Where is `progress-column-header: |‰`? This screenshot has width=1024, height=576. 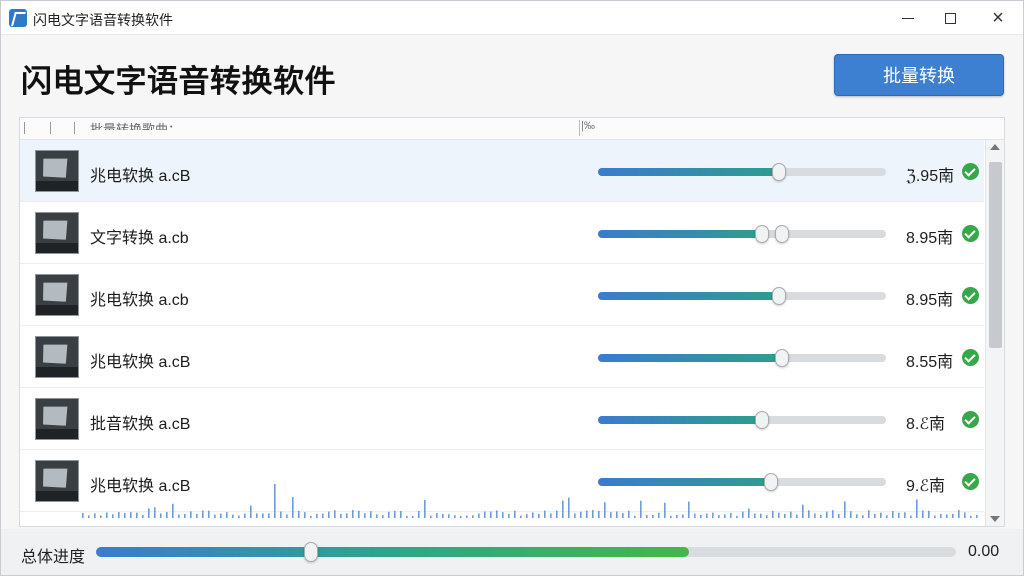 progress-column-header: |‰ is located at coordinates (588, 126).